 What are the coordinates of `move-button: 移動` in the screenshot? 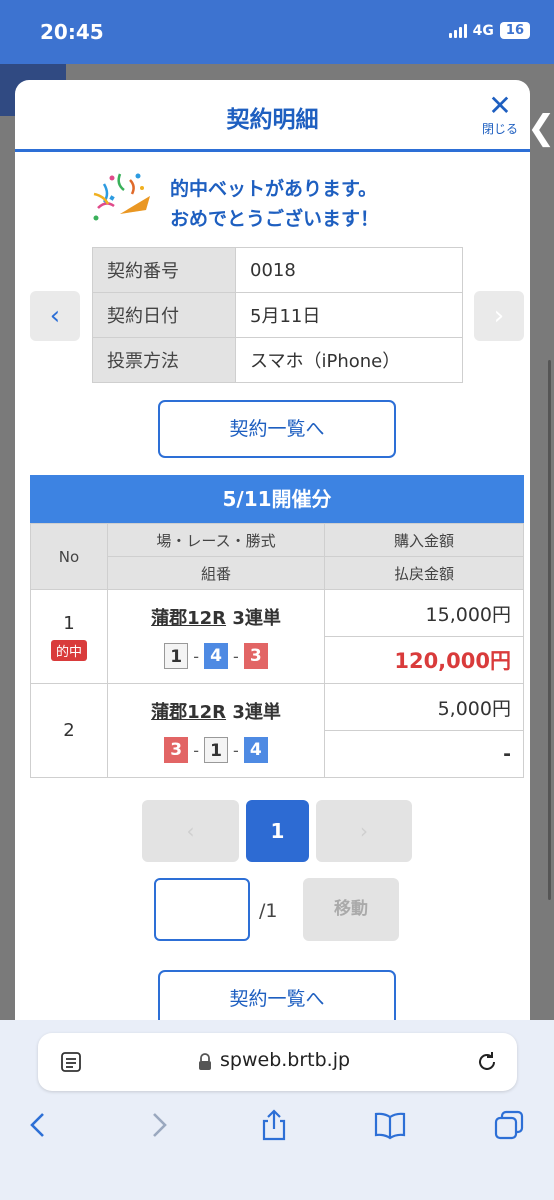 It's located at (351, 909).